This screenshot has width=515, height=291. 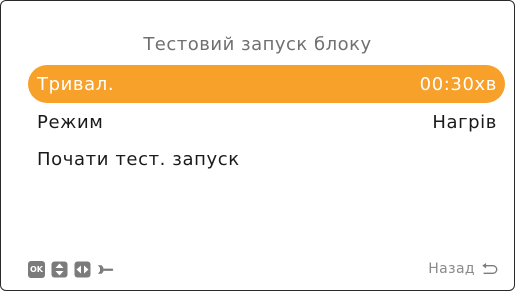 What do you see at coordinates (59, 269) in the screenshot?
I see `up-down-arrows-icon` at bounding box center [59, 269].